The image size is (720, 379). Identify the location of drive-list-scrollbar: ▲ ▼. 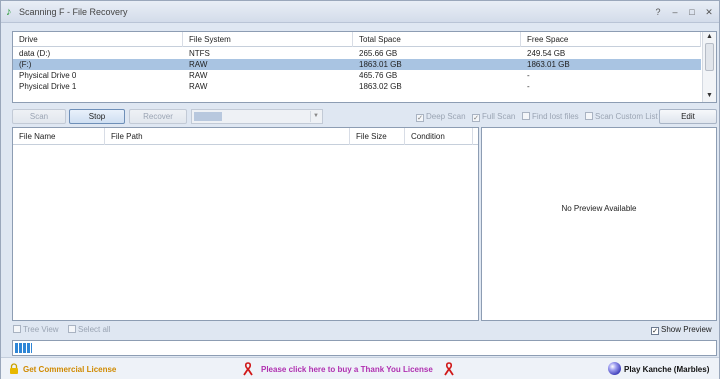
(709, 67).